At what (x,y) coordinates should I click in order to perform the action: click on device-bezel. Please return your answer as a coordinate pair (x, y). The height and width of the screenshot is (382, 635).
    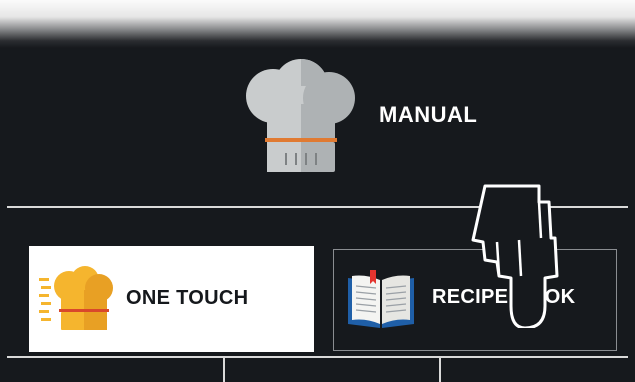
    Looking at the image, I should click on (317, 24).